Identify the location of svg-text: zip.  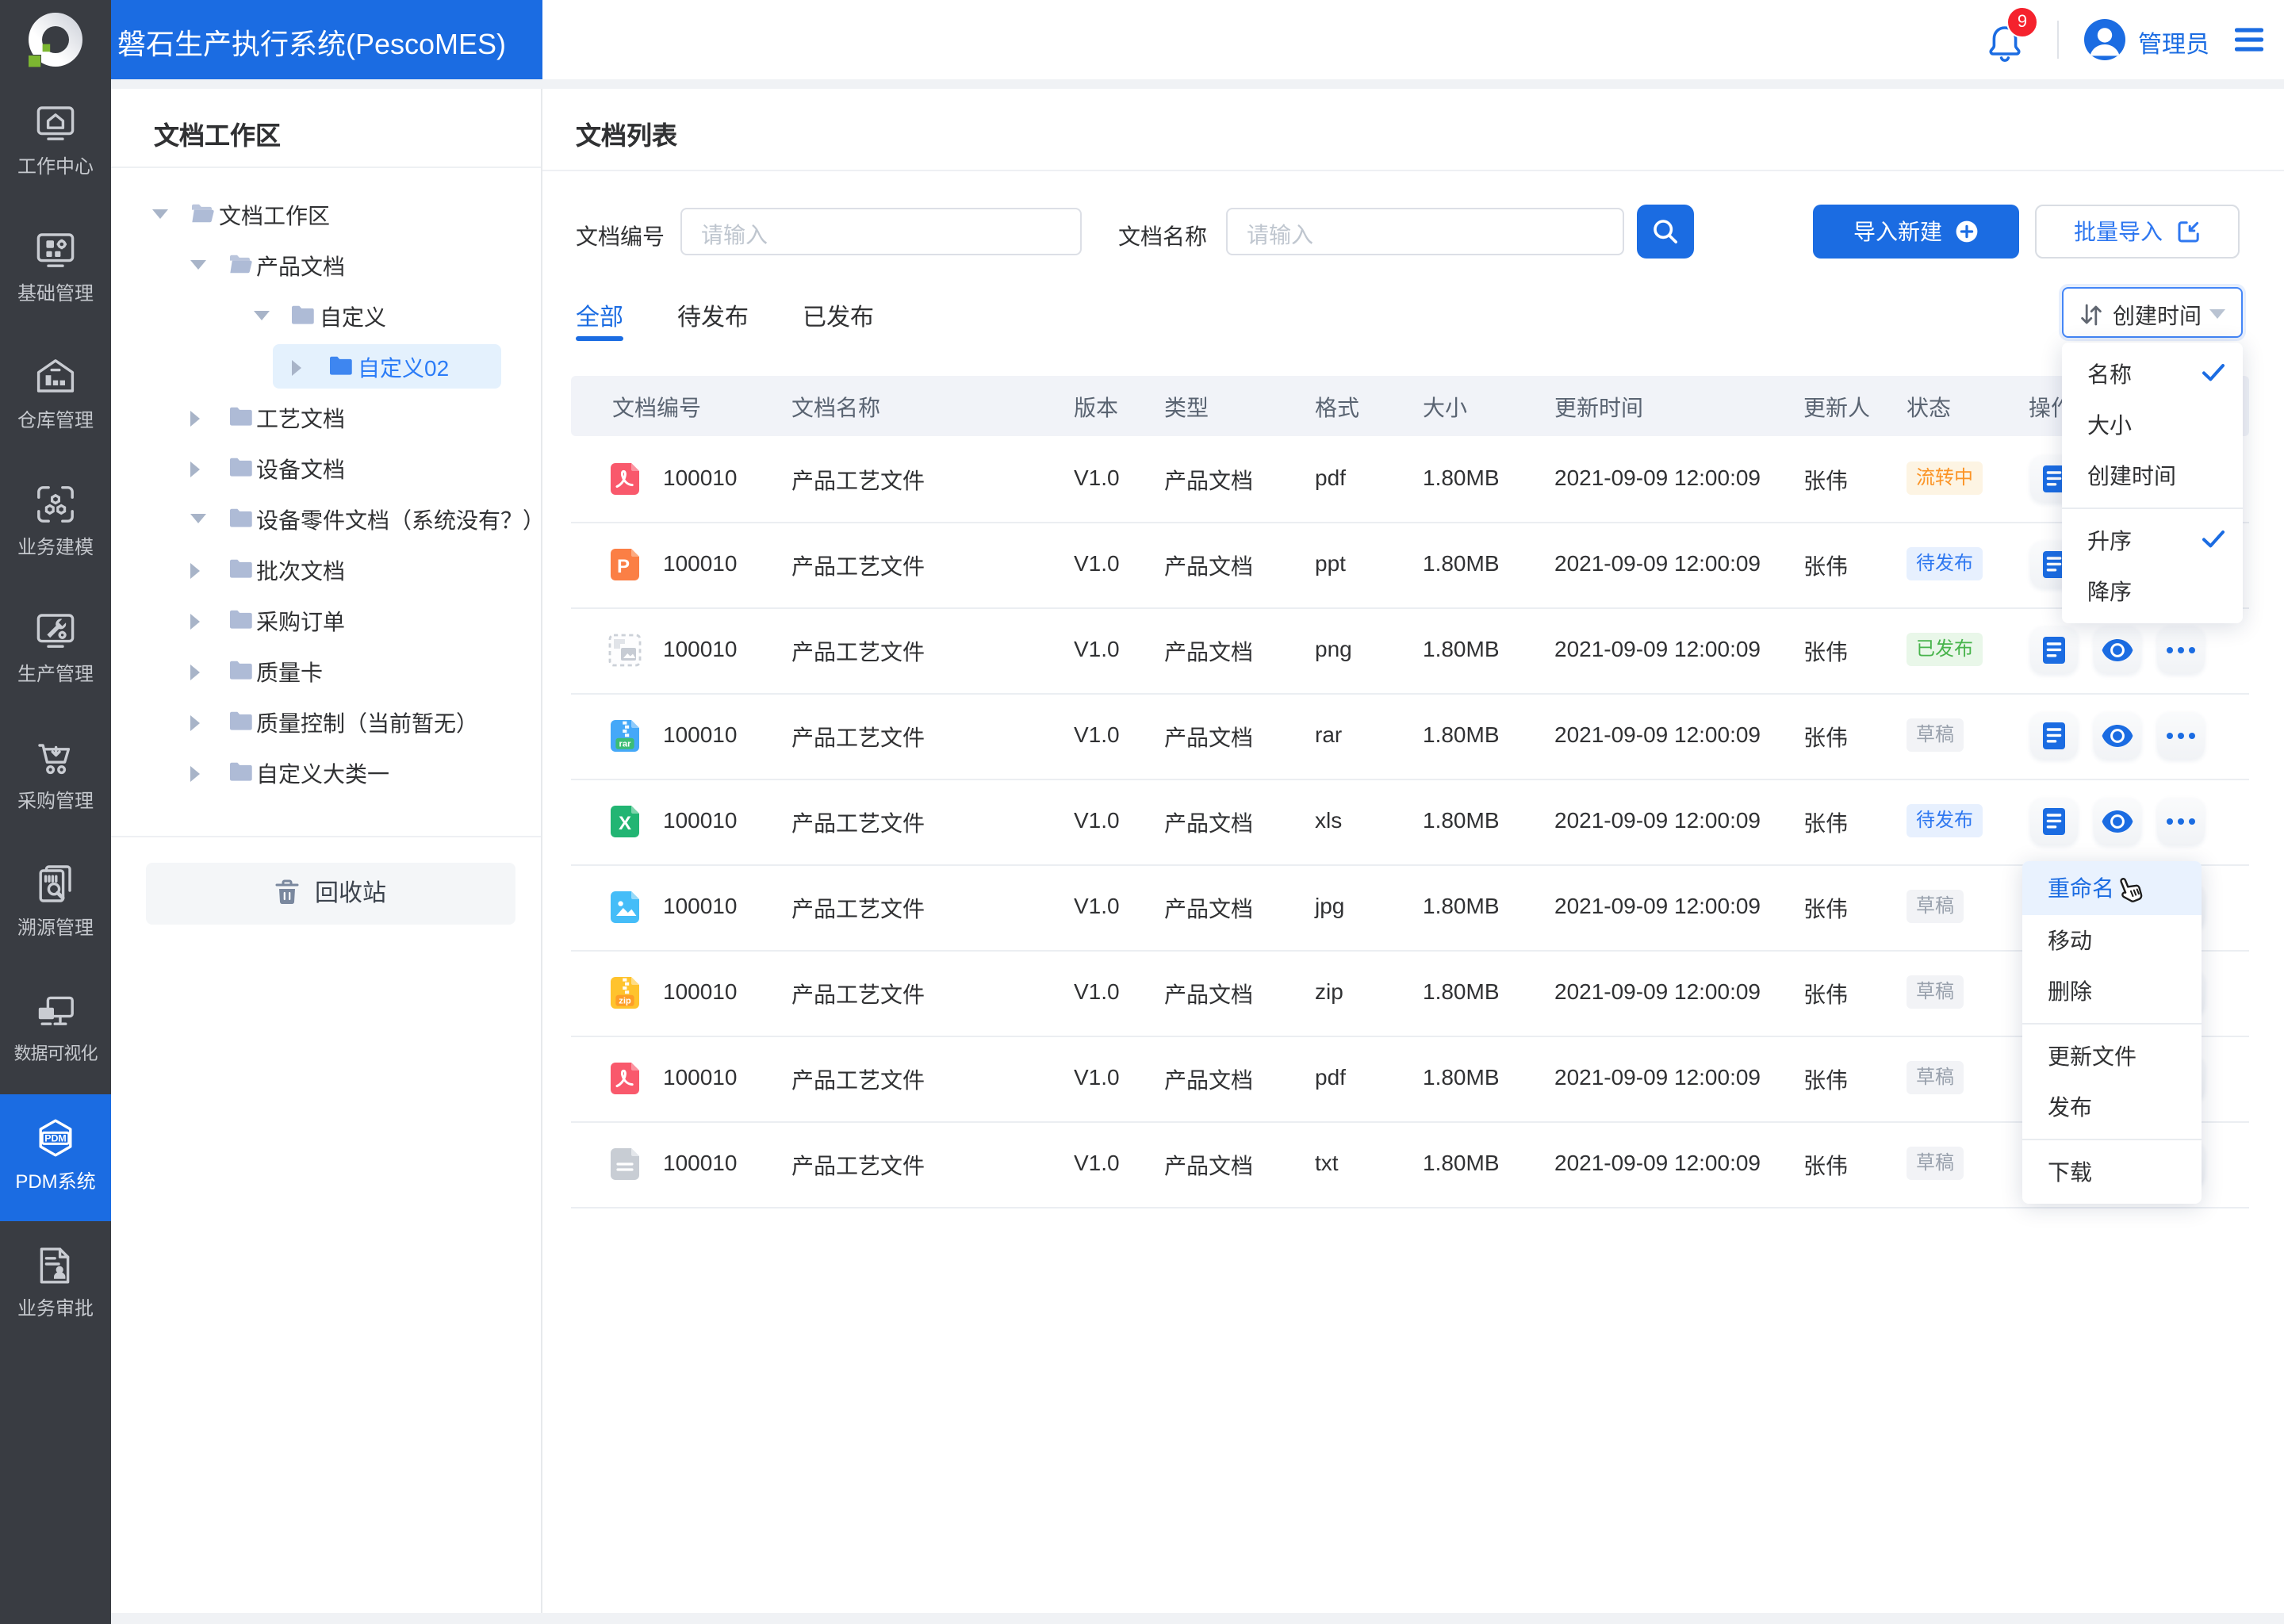
(625, 1002).